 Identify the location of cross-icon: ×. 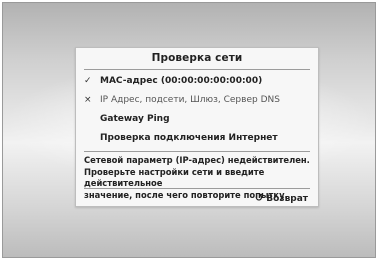
(88, 100).